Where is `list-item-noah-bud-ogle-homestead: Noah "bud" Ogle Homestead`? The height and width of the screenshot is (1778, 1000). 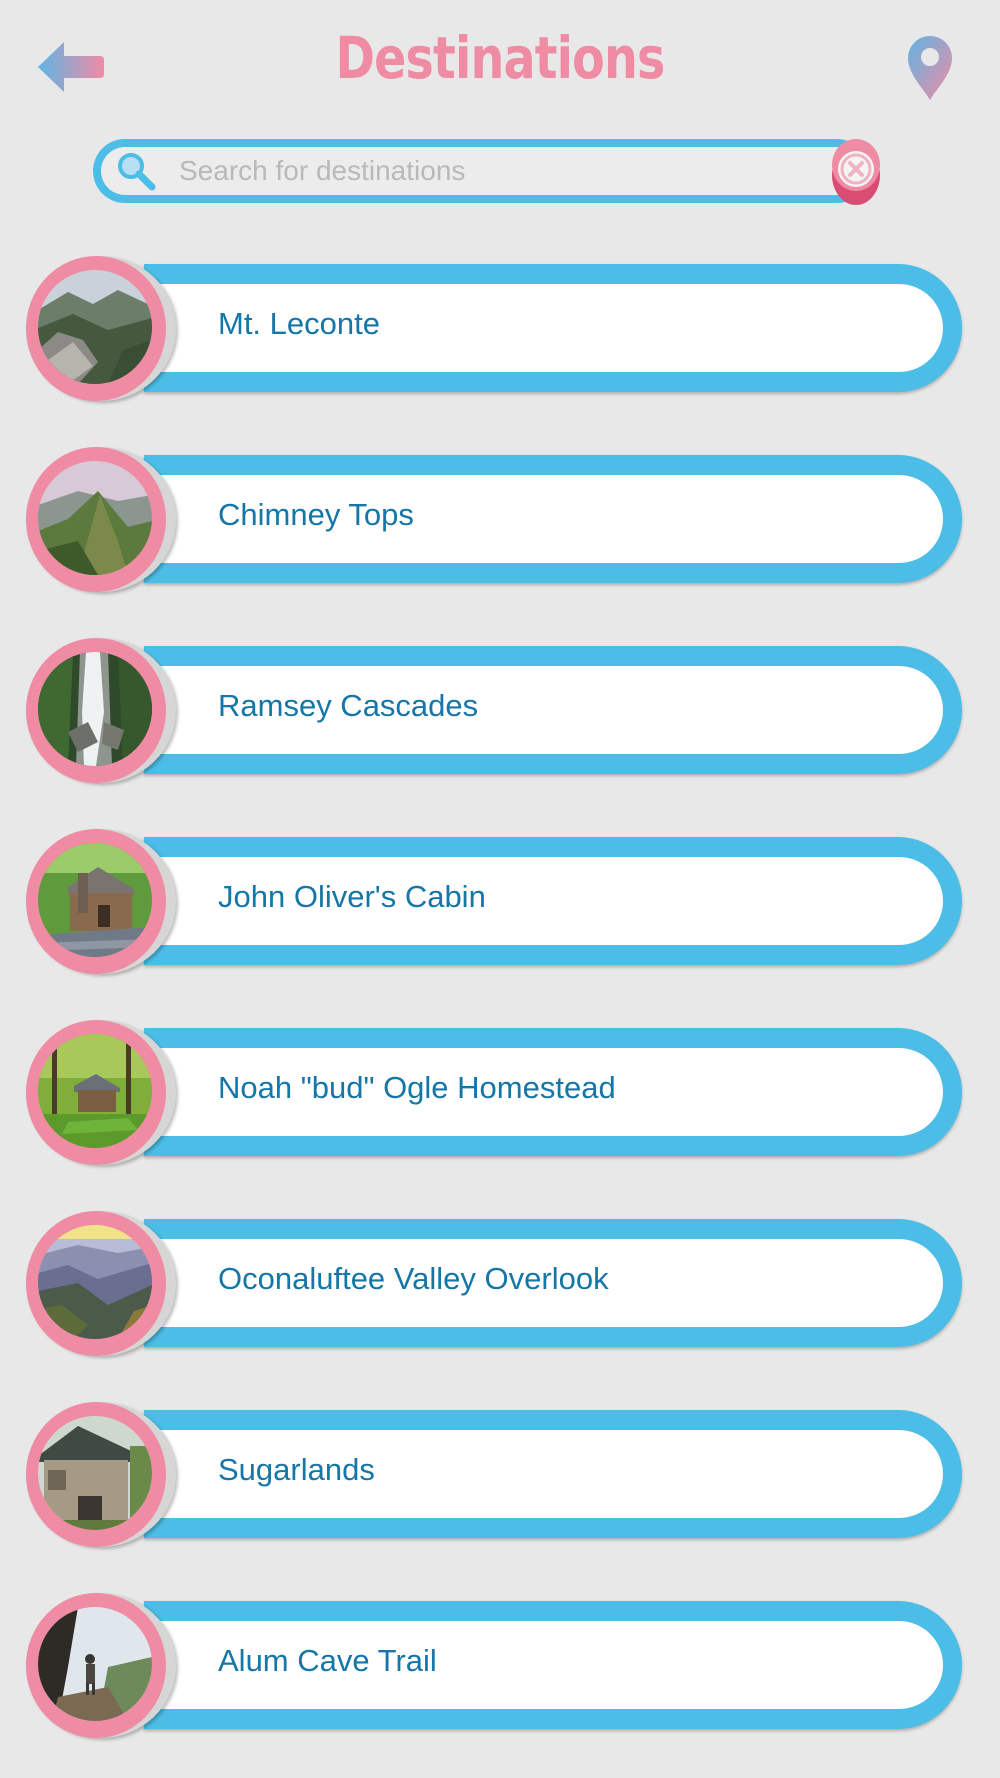
list-item-noah-bud-ogle-homestead: Noah "bud" Ogle Homestead is located at coordinates (500, 1095).